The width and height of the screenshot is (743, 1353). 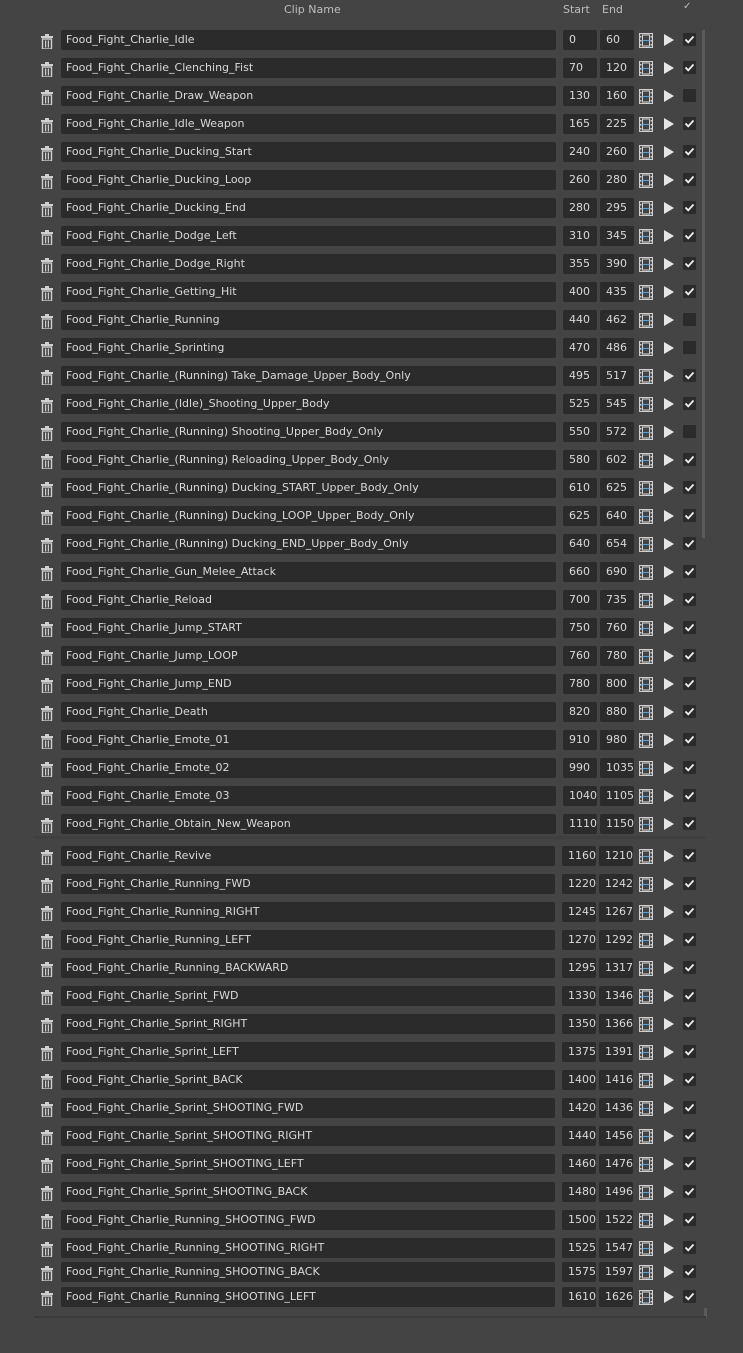 What do you see at coordinates (616, 940) in the screenshot?
I see `end-frame-field: 1292` at bounding box center [616, 940].